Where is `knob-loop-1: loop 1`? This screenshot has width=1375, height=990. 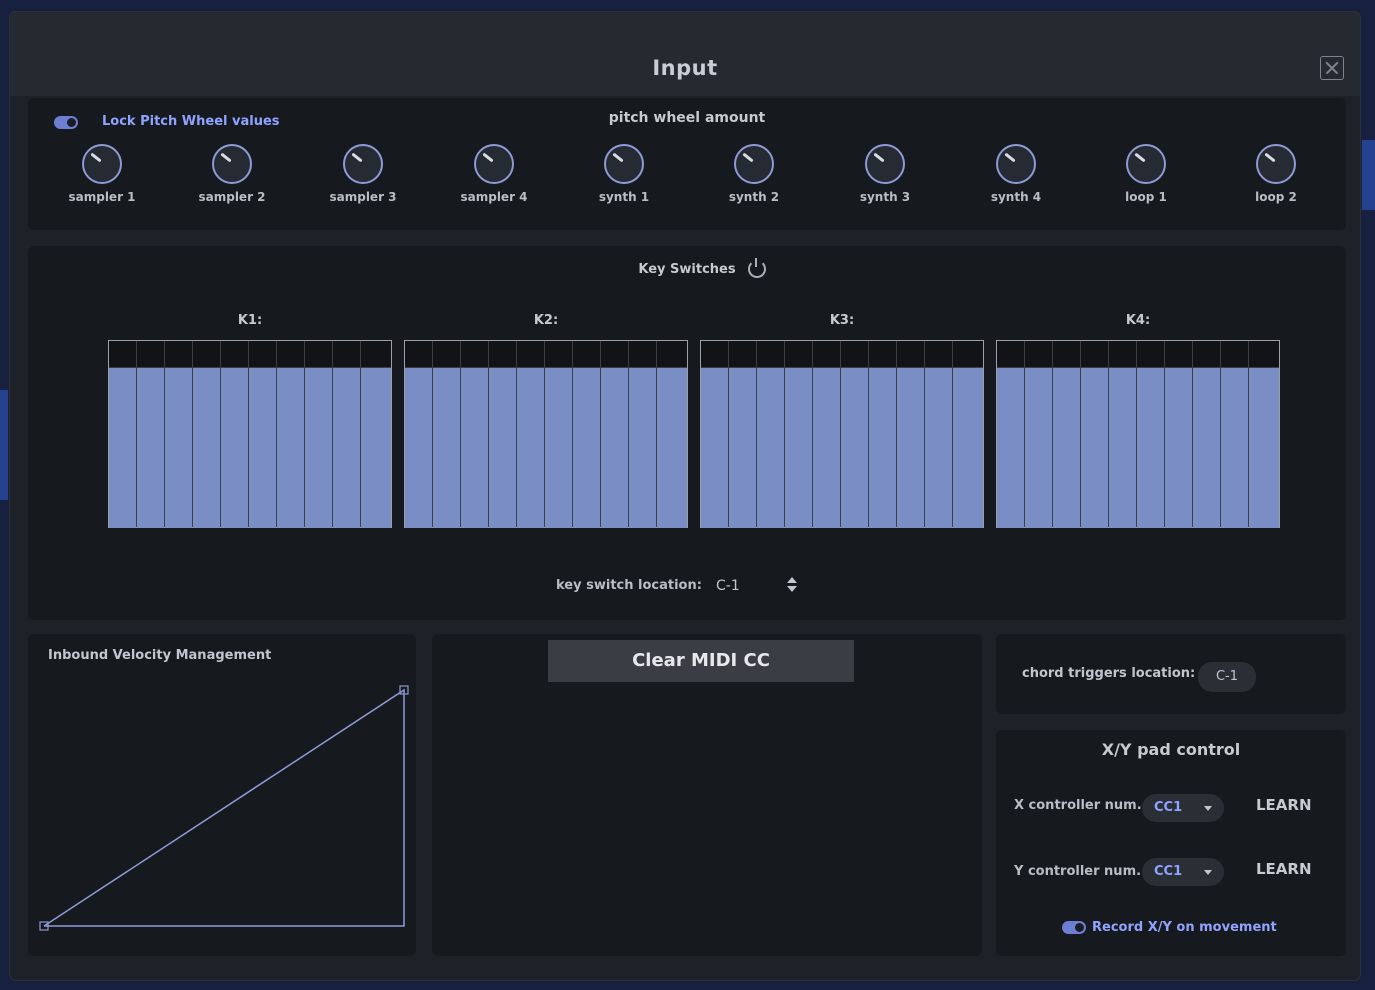 knob-loop-1: loop 1 is located at coordinates (1146, 174).